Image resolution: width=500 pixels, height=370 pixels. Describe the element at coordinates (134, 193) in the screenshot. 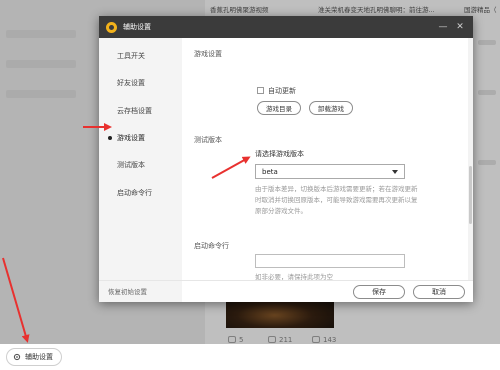

I see `sidebar-item-label: 启动命令行` at that location.